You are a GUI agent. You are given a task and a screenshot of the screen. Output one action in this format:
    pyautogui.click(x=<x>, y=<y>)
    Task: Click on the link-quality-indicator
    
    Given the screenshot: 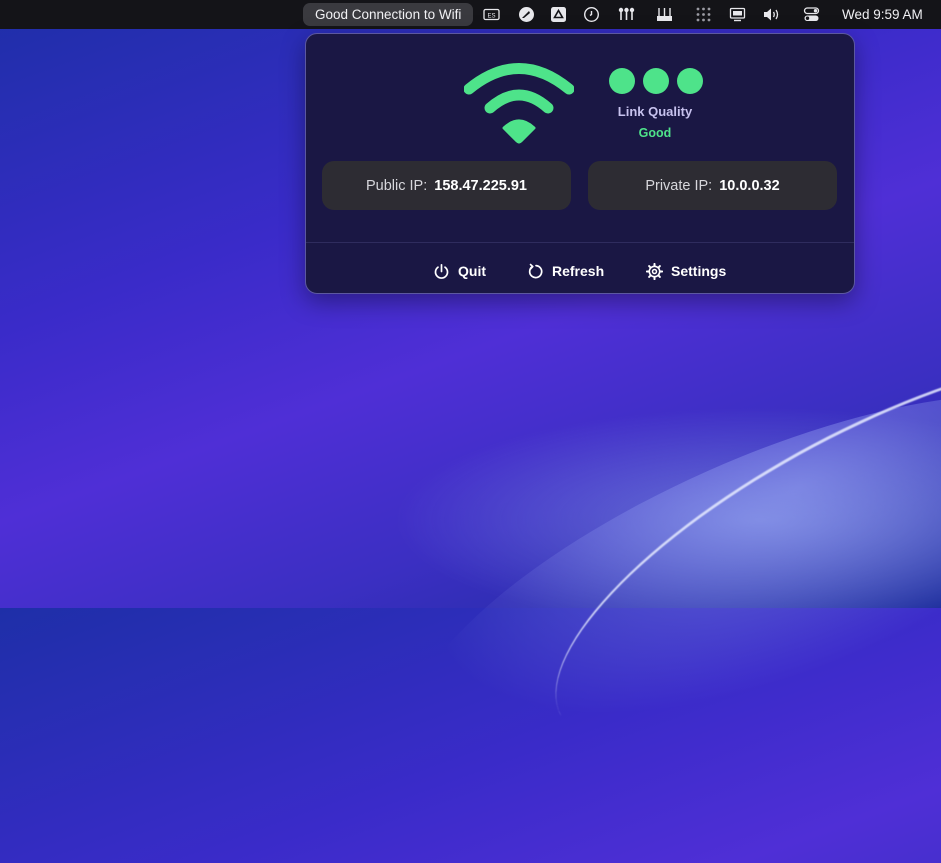 What is the action you would take?
    pyautogui.click(x=656, y=81)
    